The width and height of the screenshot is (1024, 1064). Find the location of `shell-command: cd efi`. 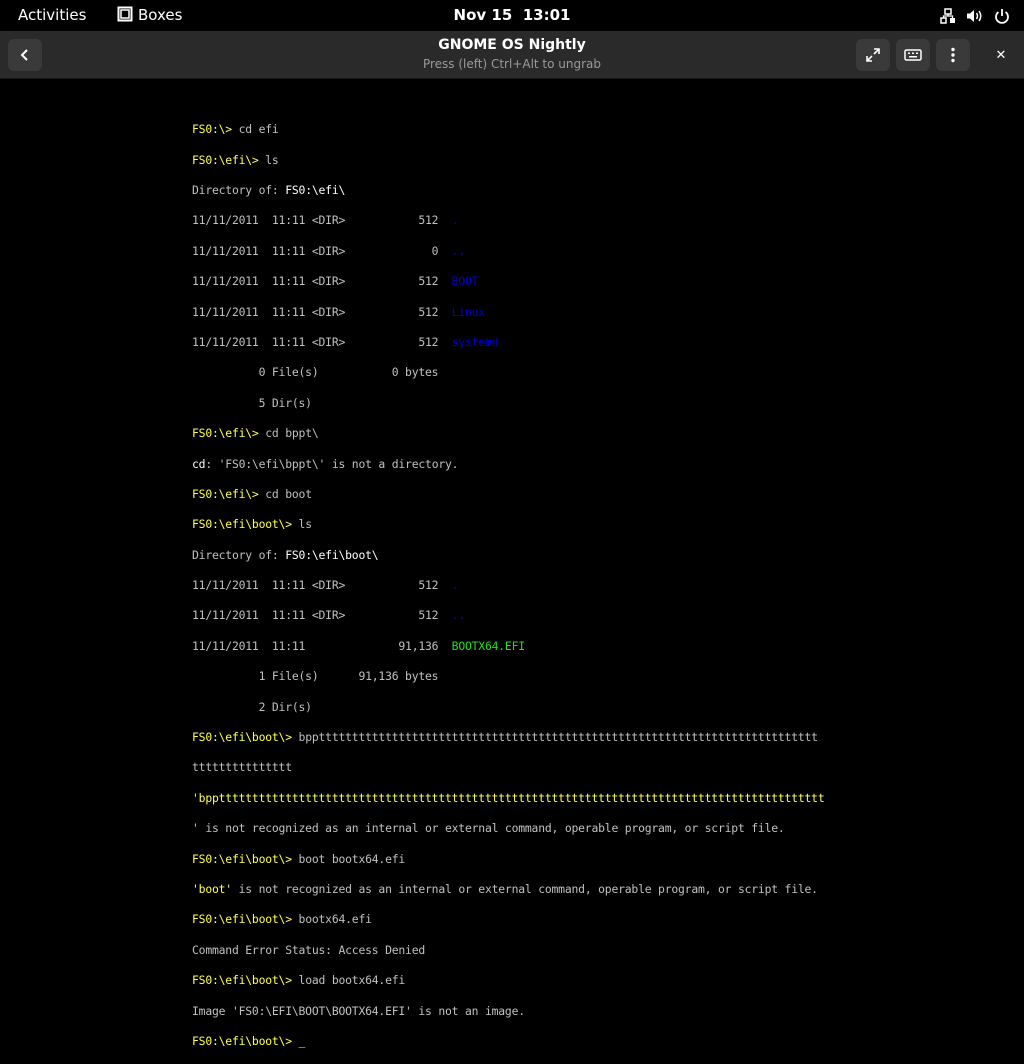

shell-command: cd efi is located at coordinates (258, 129).